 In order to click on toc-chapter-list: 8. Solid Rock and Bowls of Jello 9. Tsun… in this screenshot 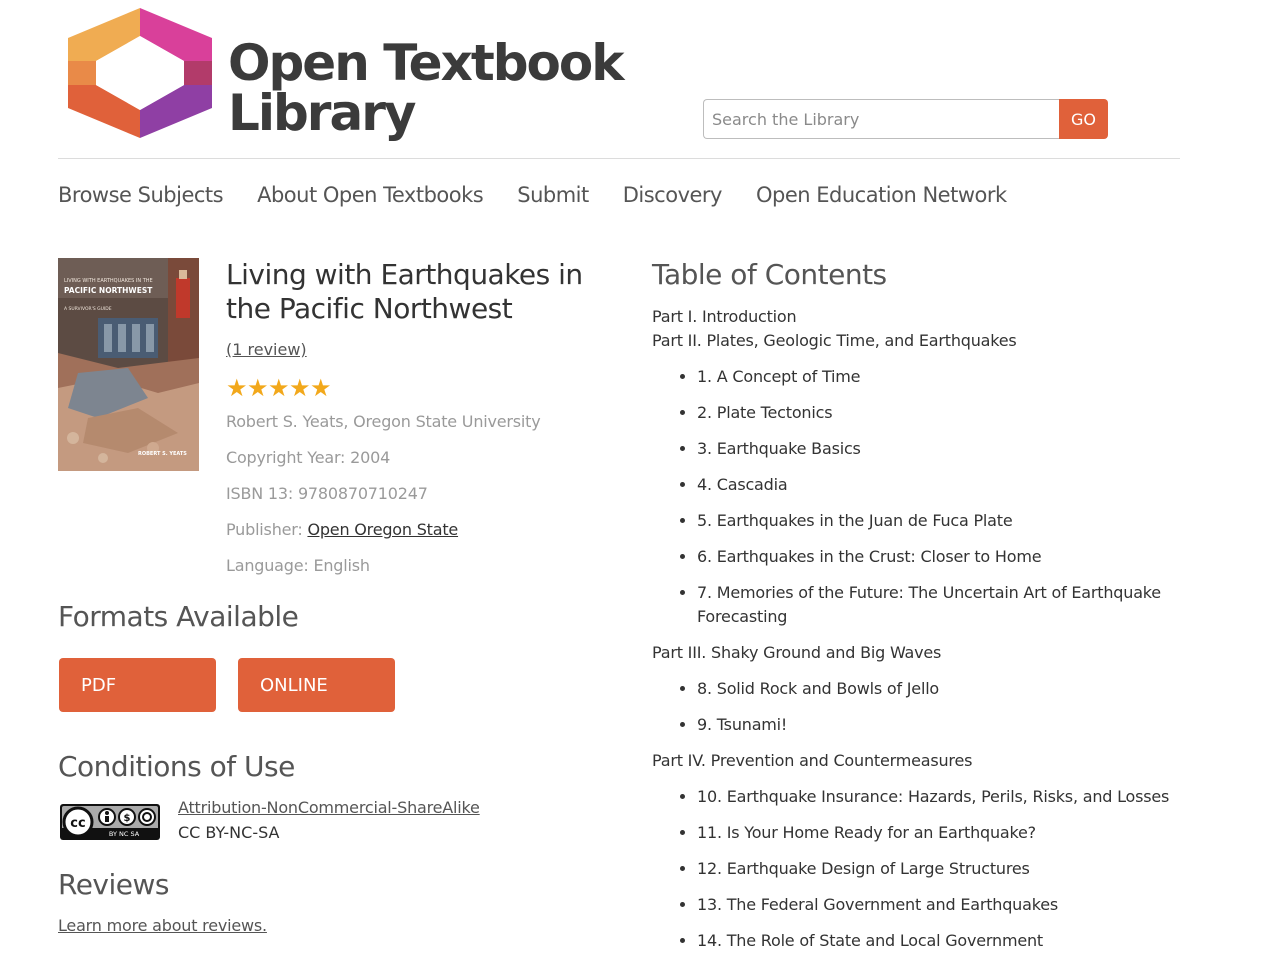, I will do `click(932, 707)`.